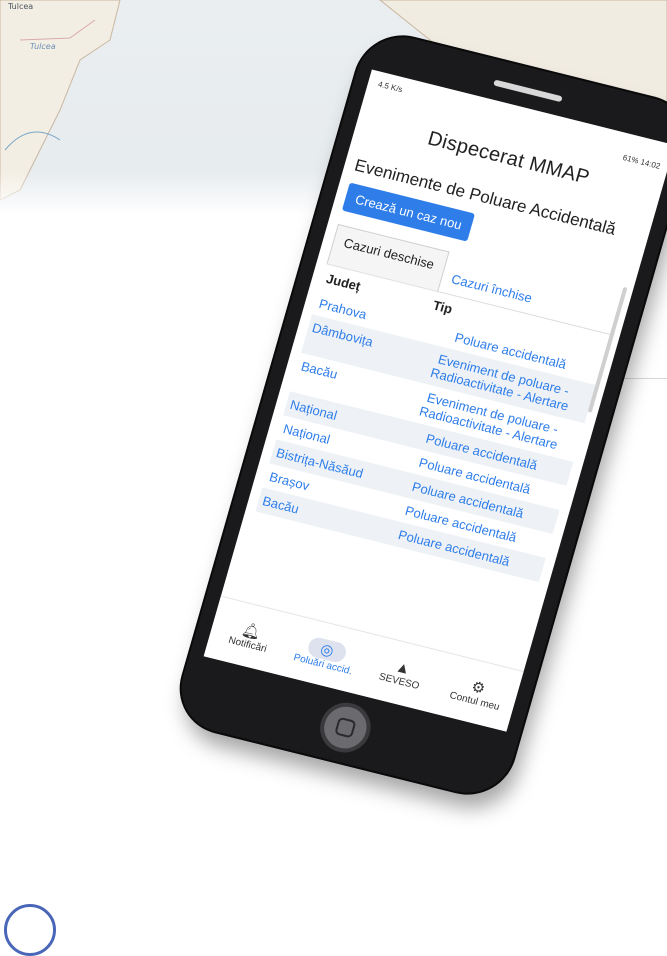 The image size is (667, 956). I want to click on nav-notifications: 🔔︎ Notificări, so click(250, 635).